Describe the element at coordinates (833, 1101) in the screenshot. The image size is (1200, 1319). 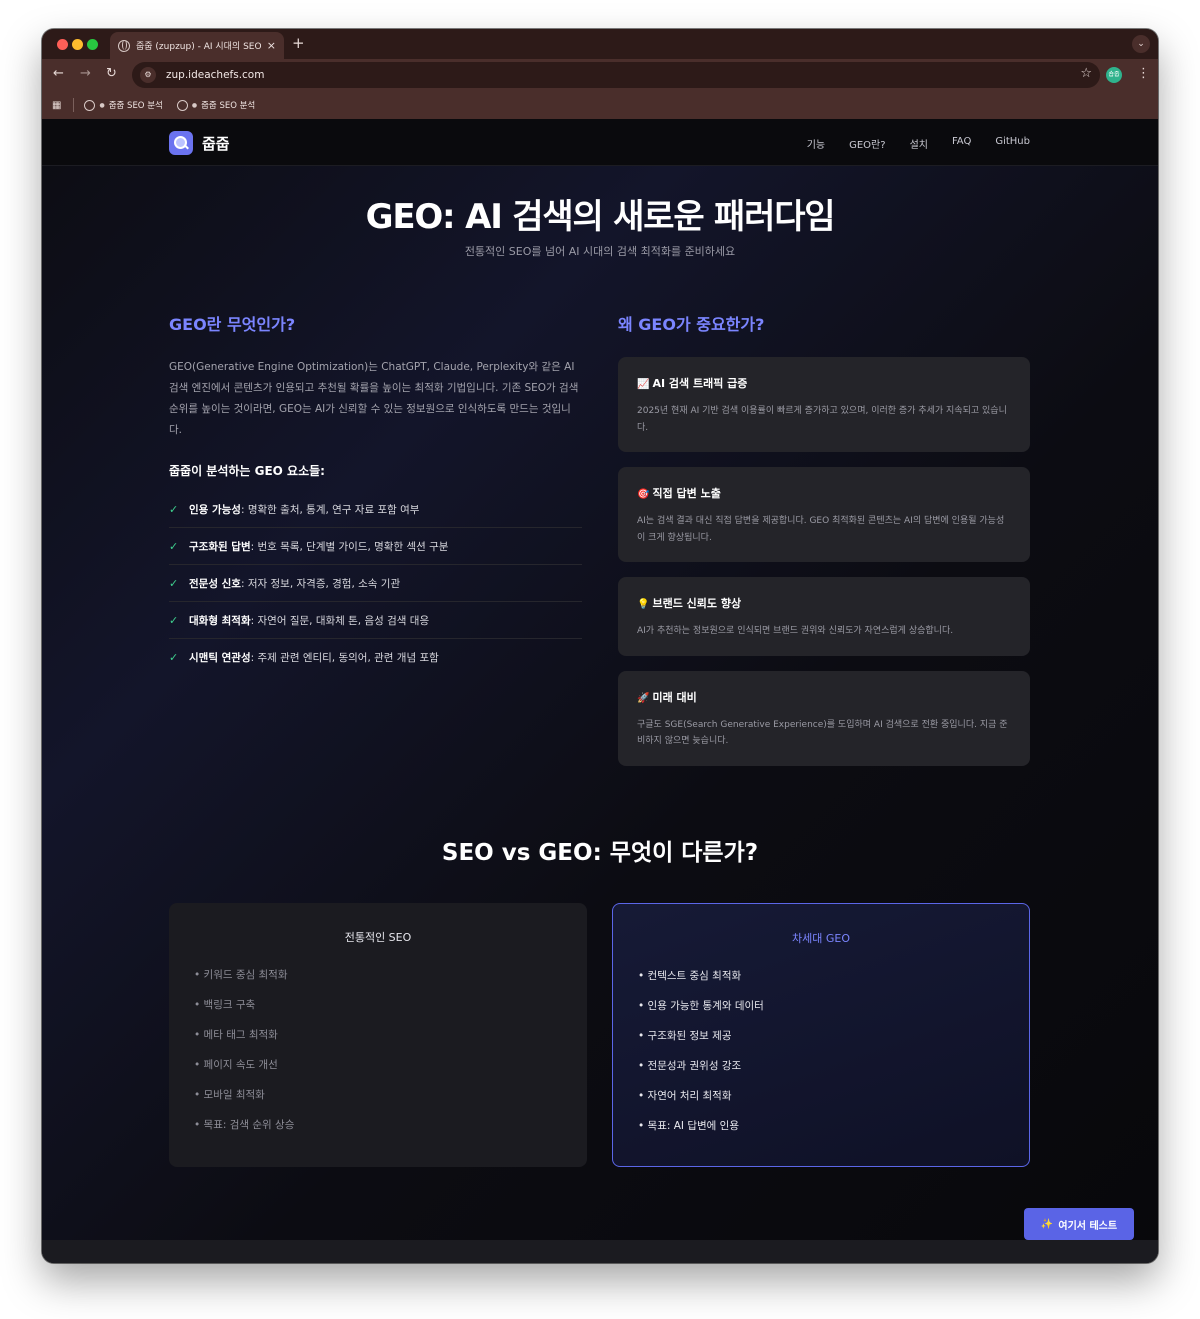
I see `geo-feature-item: 자연어 처리 최적화` at that location.